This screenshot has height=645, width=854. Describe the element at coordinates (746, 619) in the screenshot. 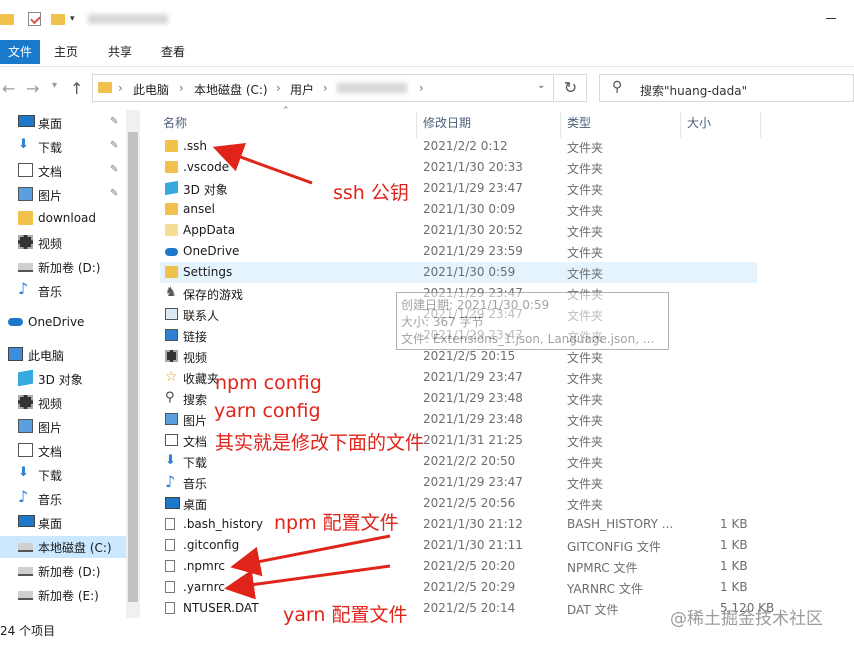

I see `watermark: @稀土掘金技术社区` at that location.